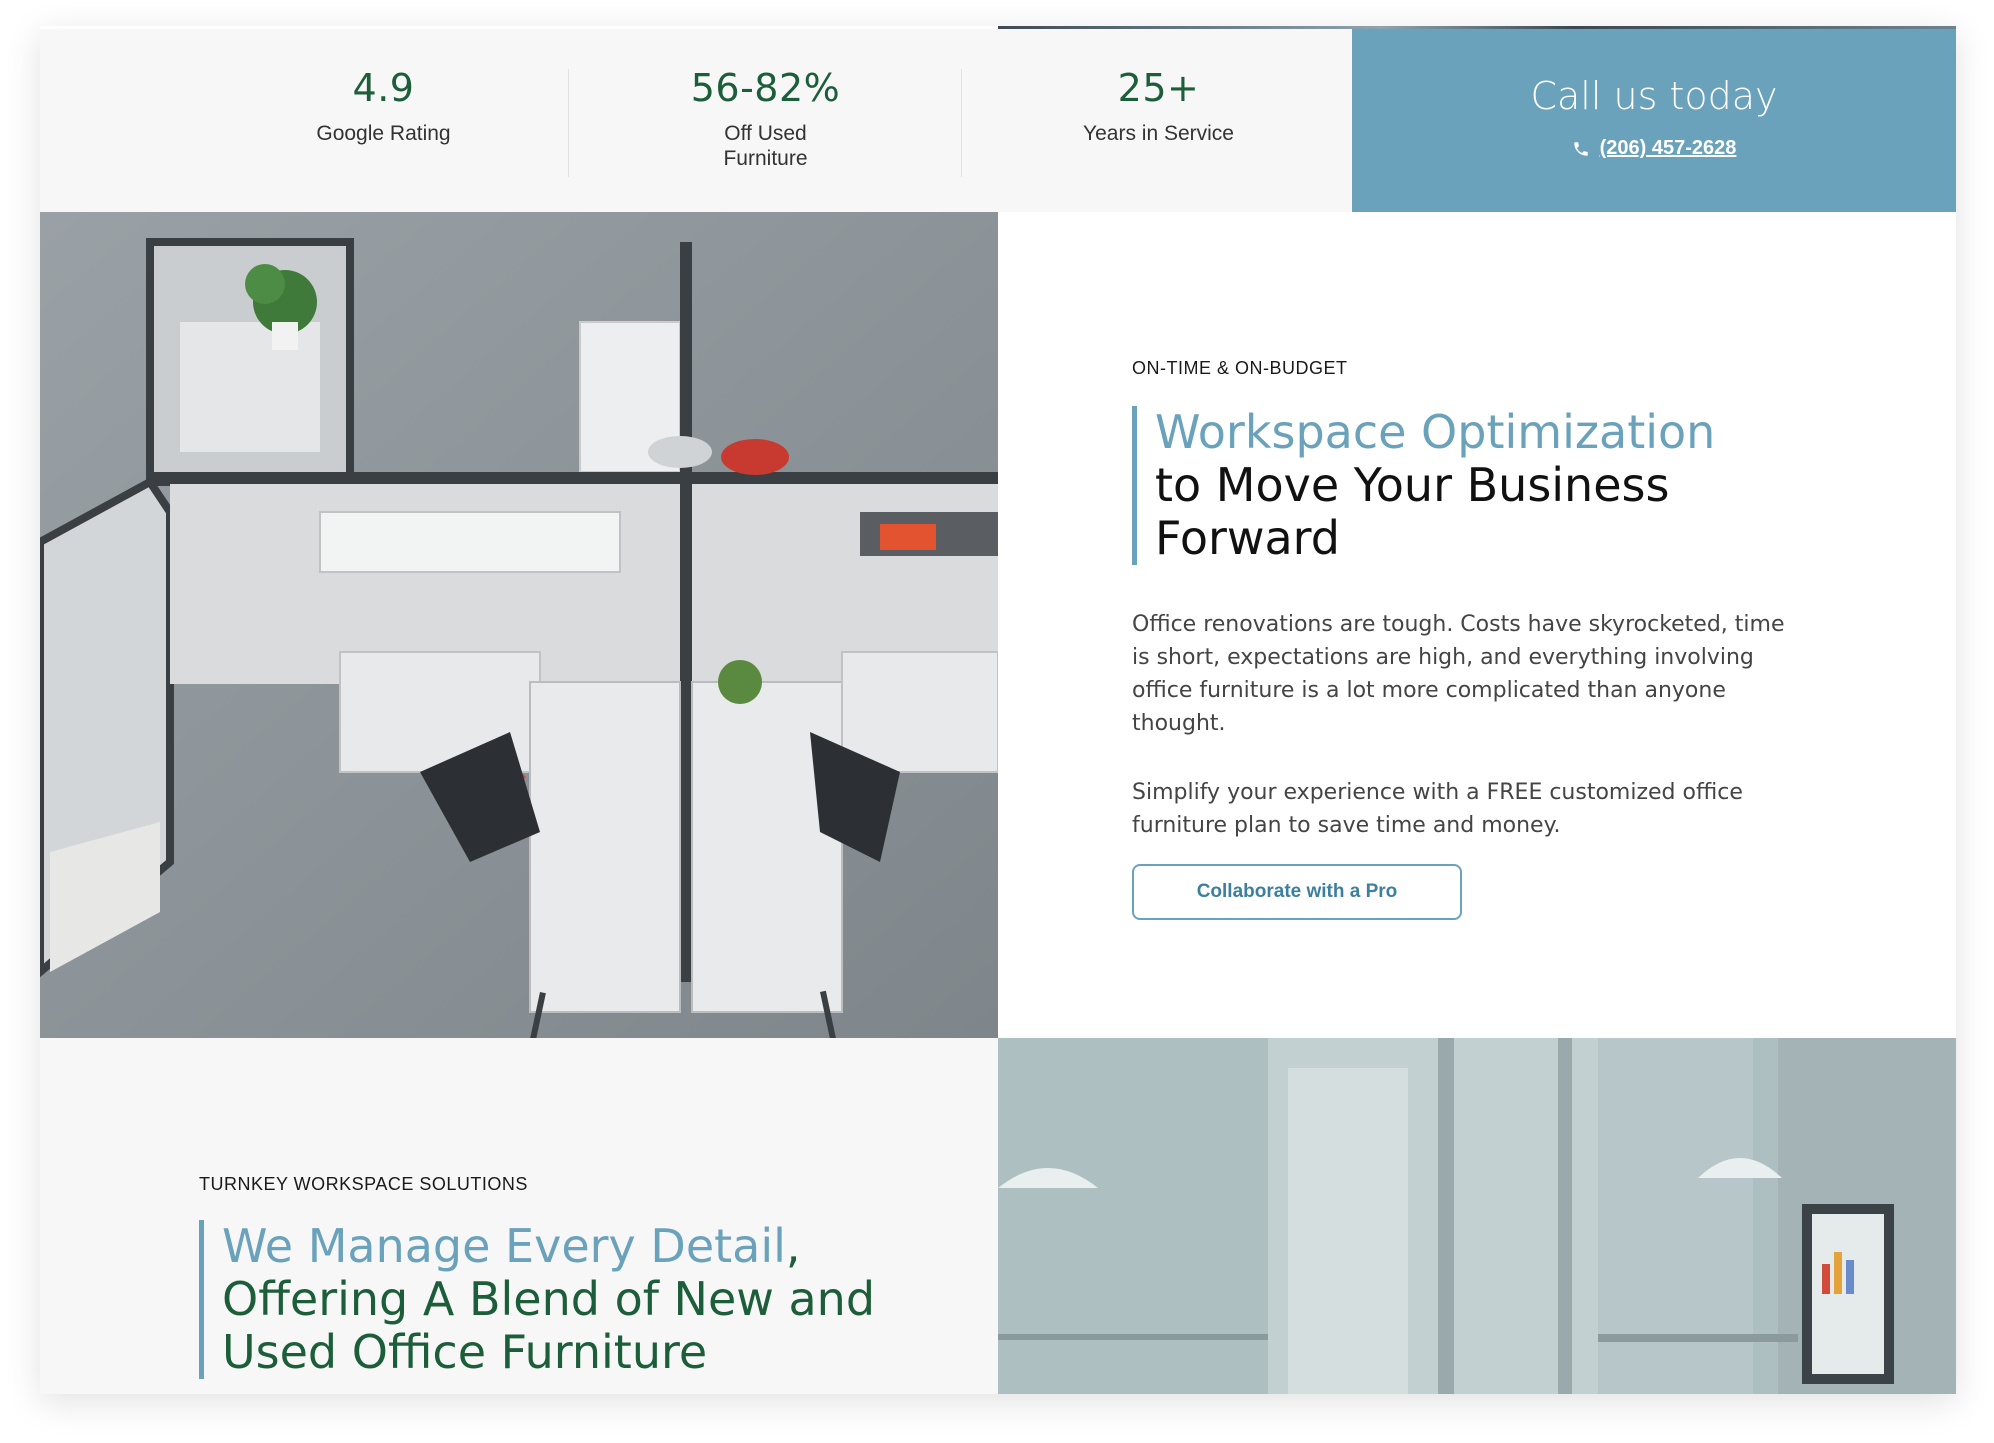 This screenshot has width=1994, height=1443. I want to click on office-interior-illustration, so click(1477, 1216).